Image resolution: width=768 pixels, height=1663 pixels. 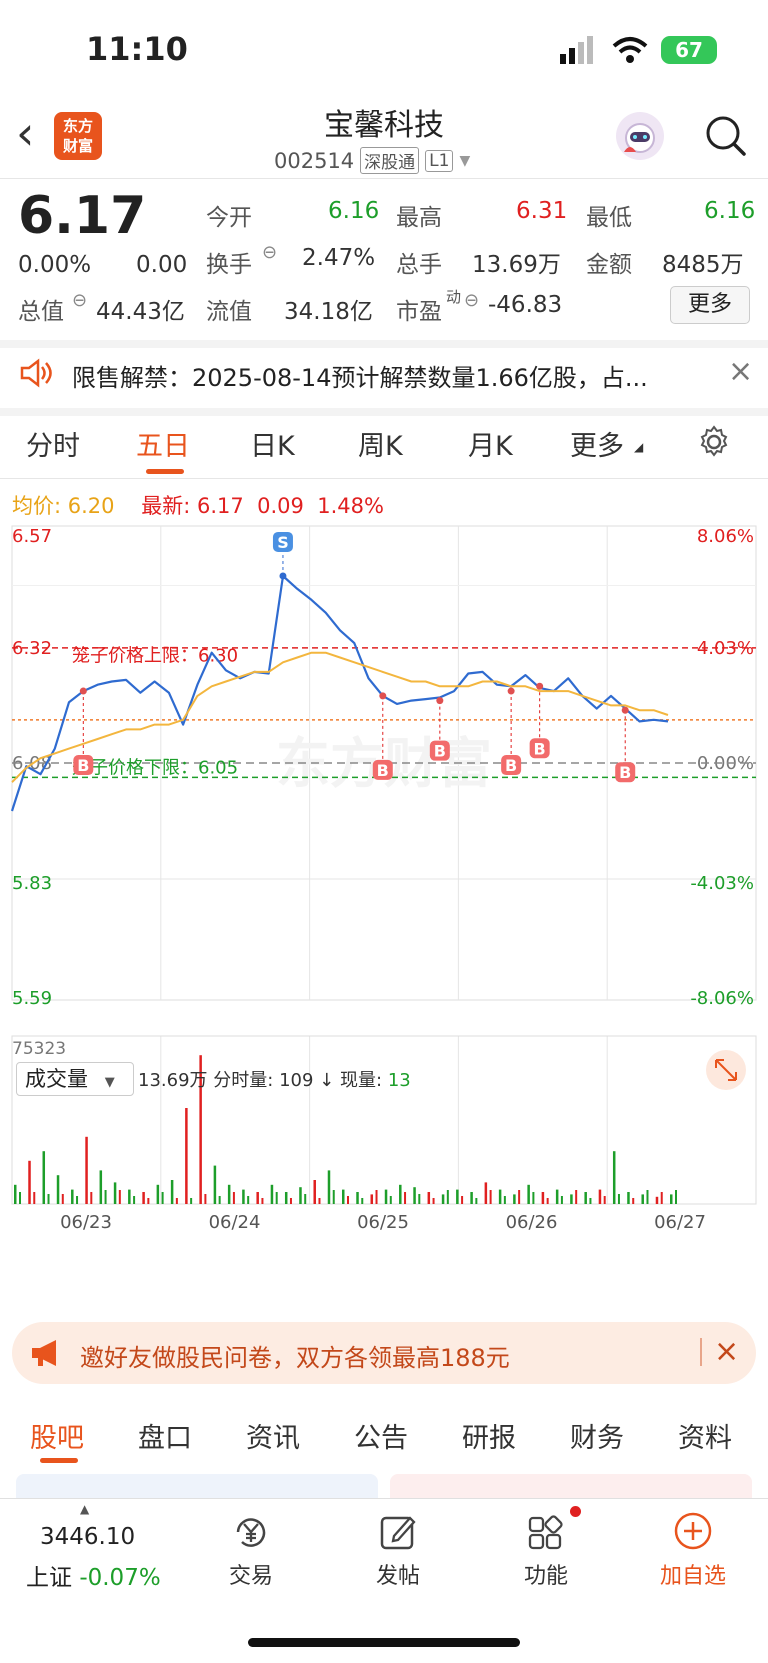 What do you see at coordinates (243, 1080) in the screenshot?
I see `period-volume-label: 分时量:` at bounding box center [243, 1080].